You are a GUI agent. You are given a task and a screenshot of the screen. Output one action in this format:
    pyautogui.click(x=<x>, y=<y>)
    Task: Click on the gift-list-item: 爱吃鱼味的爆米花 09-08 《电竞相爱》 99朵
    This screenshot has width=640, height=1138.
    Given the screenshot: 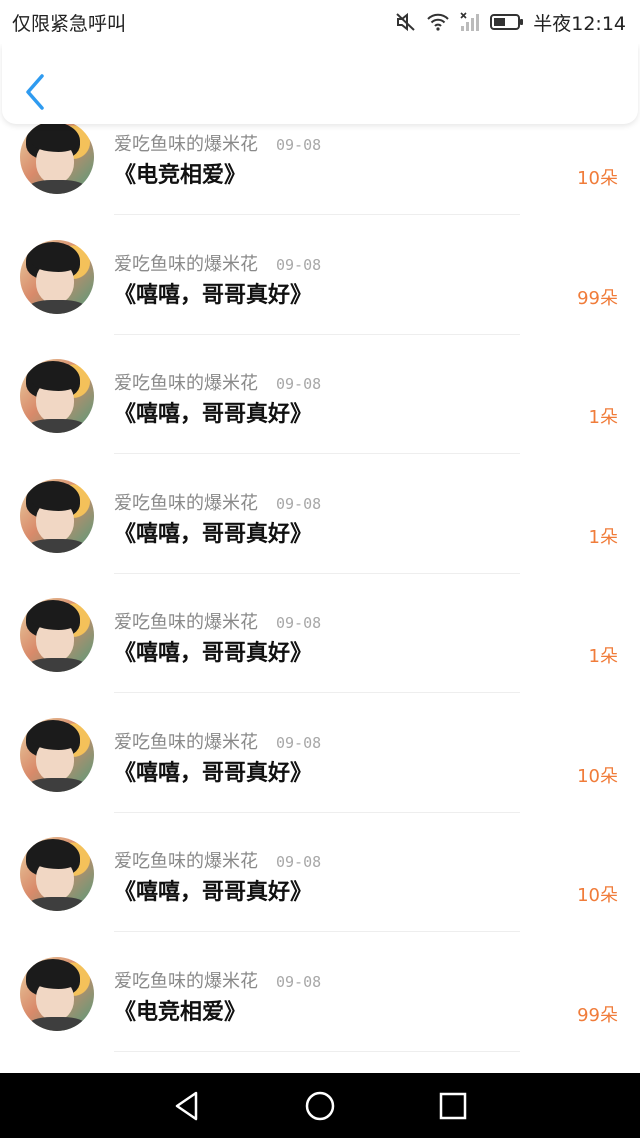 What is the action you would take?
    pyautogui.click(x=320, y=1011)
    